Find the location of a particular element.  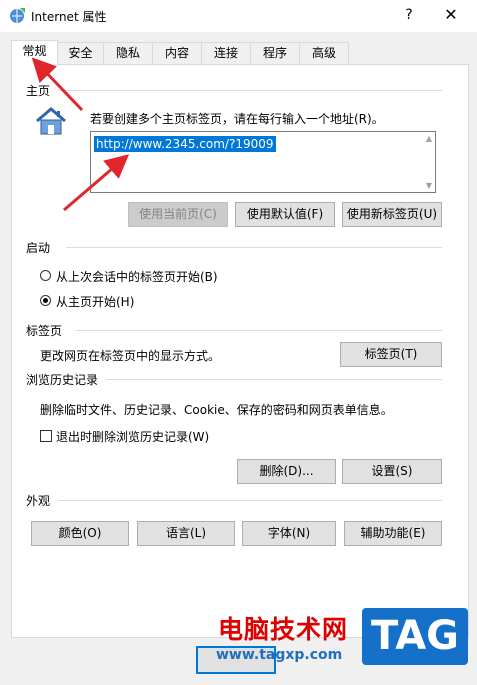

tabs-settings-button: 标签页(T) is located at coordinates (391, 354).